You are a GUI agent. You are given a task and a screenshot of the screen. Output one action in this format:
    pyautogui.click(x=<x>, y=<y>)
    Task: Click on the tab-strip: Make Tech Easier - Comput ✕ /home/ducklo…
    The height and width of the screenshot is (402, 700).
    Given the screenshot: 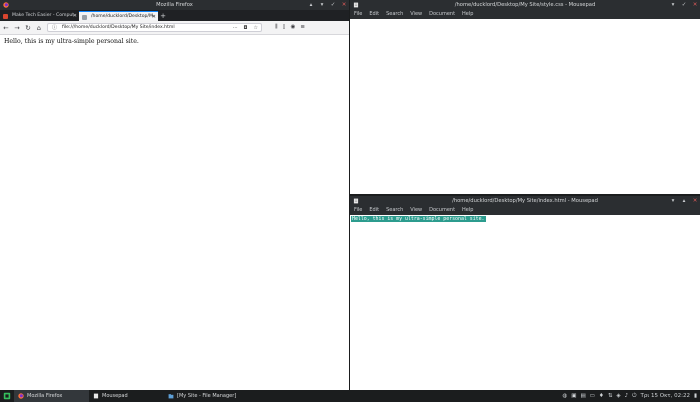 What is the action you would take?
    pyautogui.click(x=174, y=15)
    